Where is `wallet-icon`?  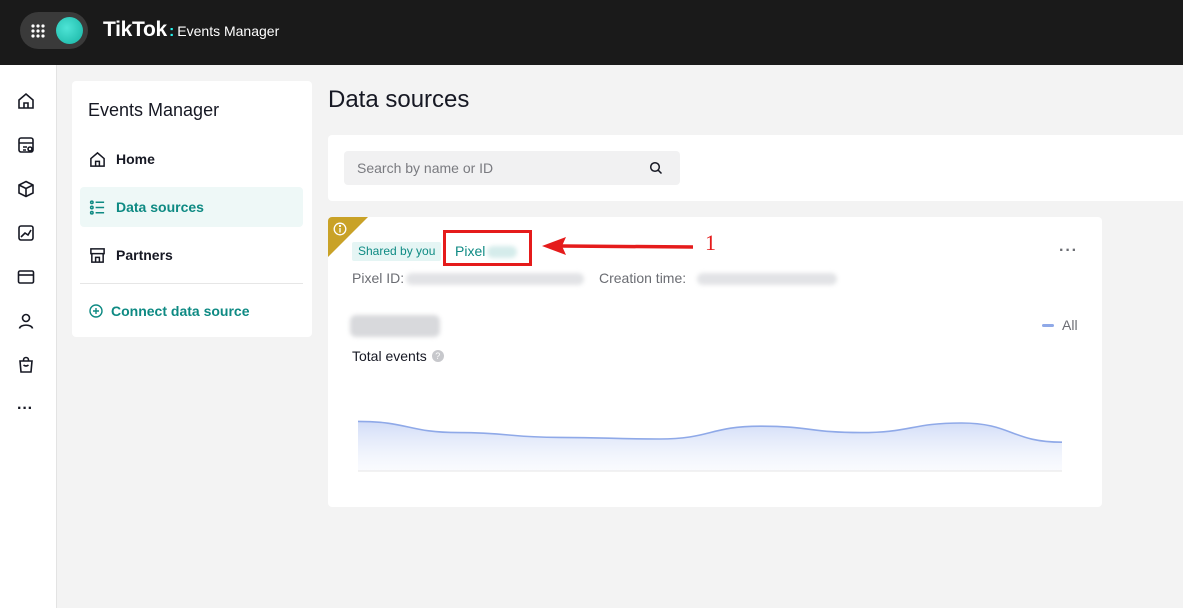 wallet-icon is located at coordinates (26, 277).